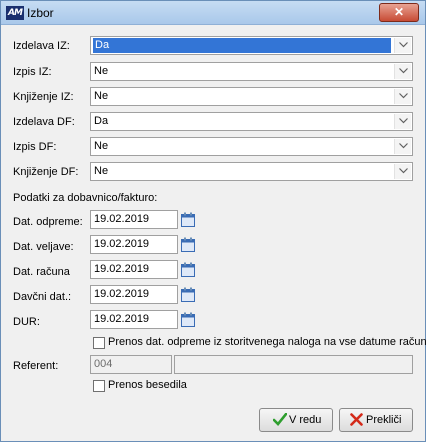 The image size is (426, 442). Describe the element at coordinates (251, 171) in the screenshot. I see `select-knjizenje-df: Ne` at that location.